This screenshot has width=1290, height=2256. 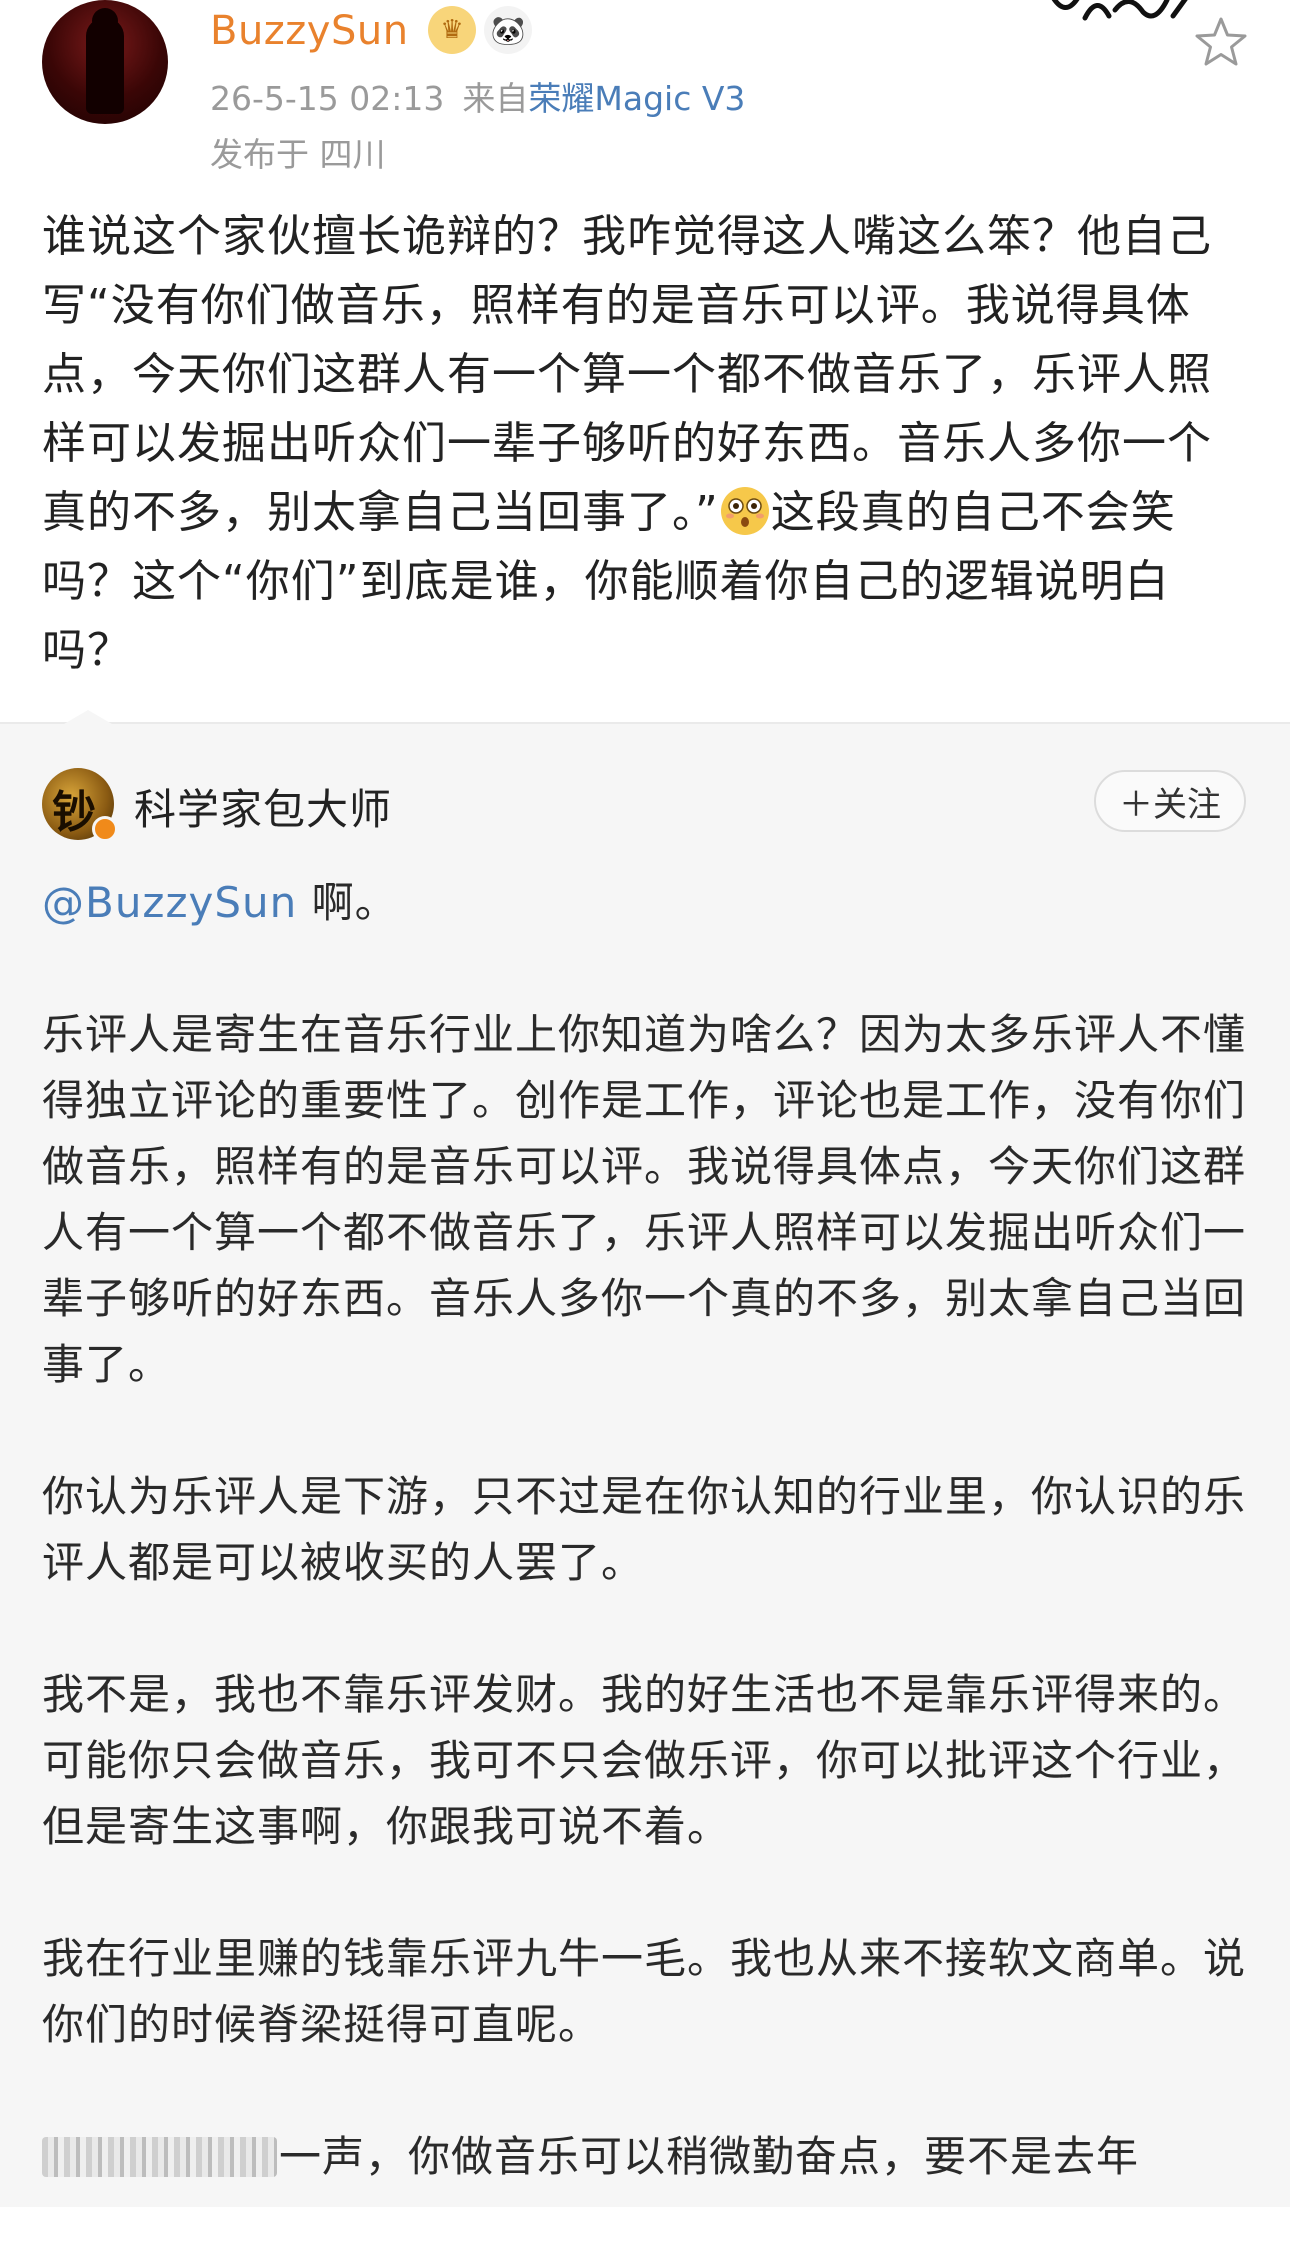 What do you see at coordinates (1119, 10) in the screenshot?
I see `brand-watermark-icon` at bounding box center [1119, 10].